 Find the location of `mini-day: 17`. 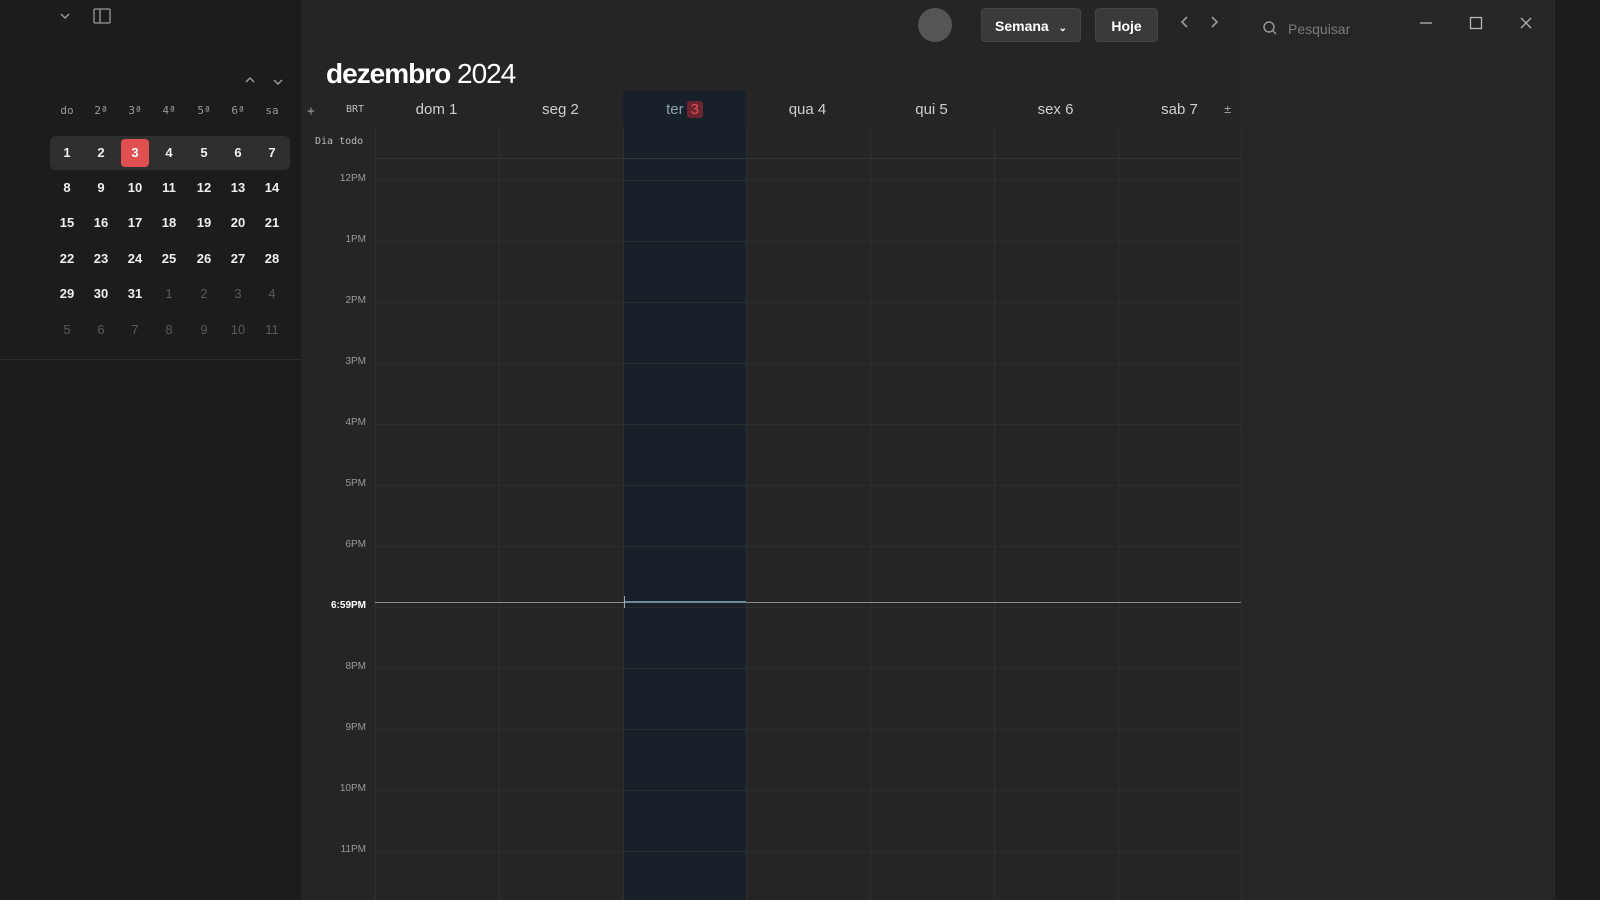

mini-day: 17 is located at coordinates (135, 223).